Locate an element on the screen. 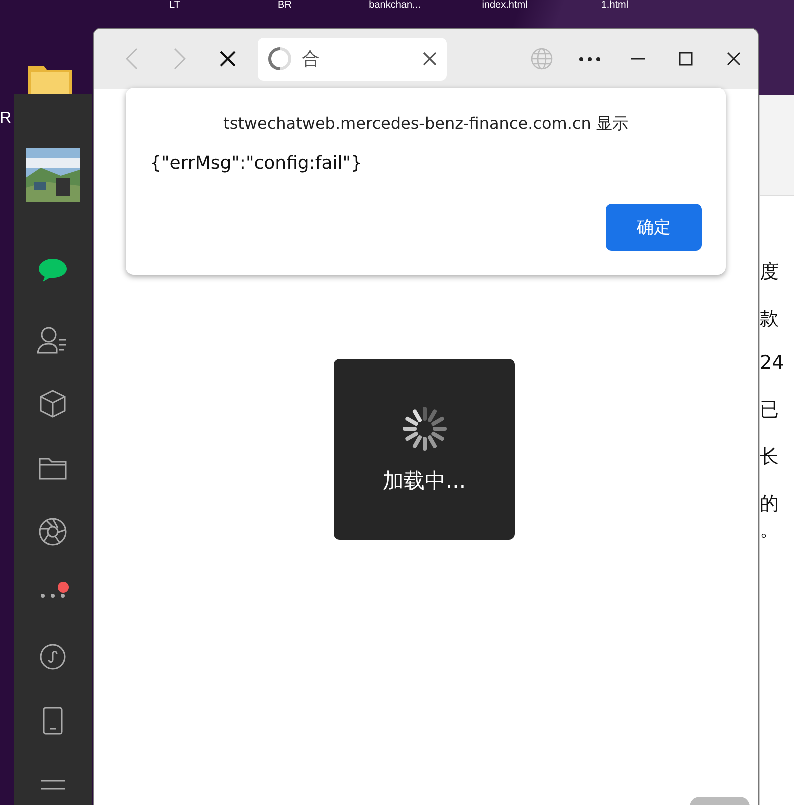  dialog-title: tstwechatweb.mercedes-benz-finance.com.cn 显示 is located at coordinates (426, 124).